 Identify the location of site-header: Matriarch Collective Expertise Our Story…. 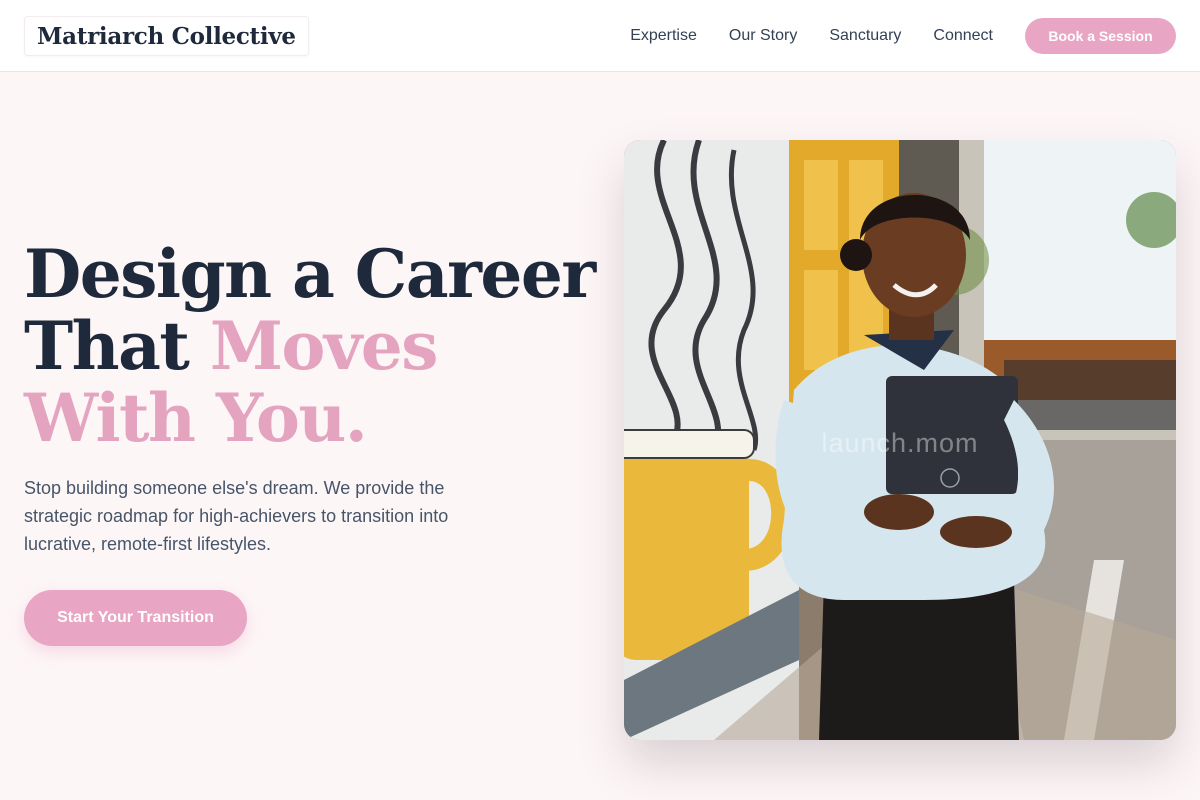
(600, 36).